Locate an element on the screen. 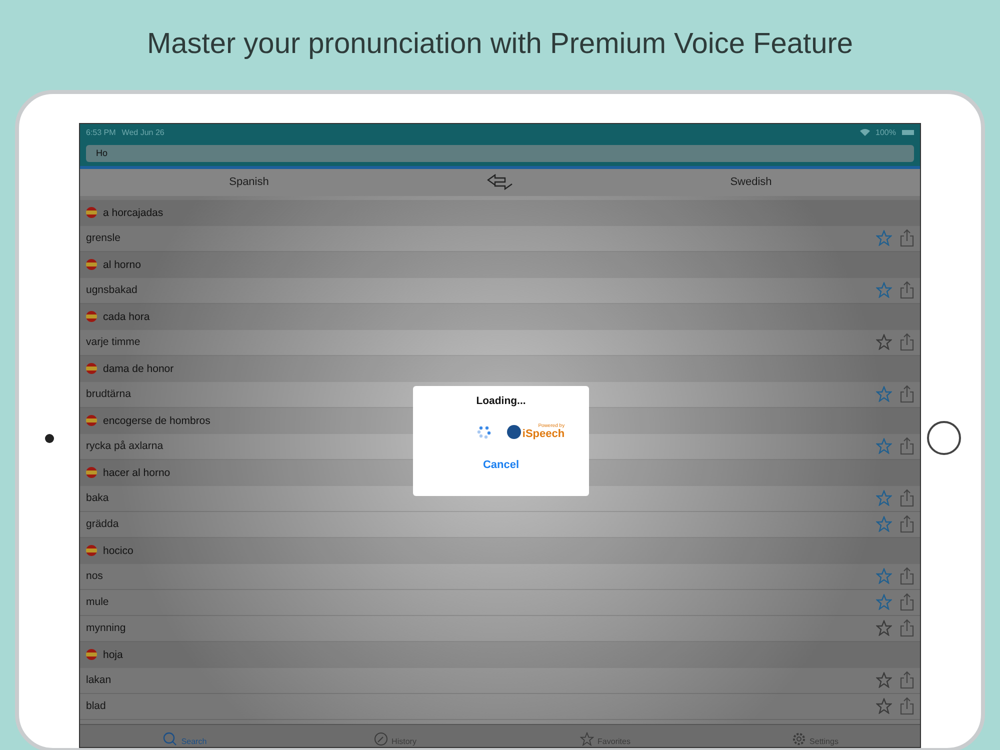  translation-text: ugnsbakad is located at coordinates (112, 290).